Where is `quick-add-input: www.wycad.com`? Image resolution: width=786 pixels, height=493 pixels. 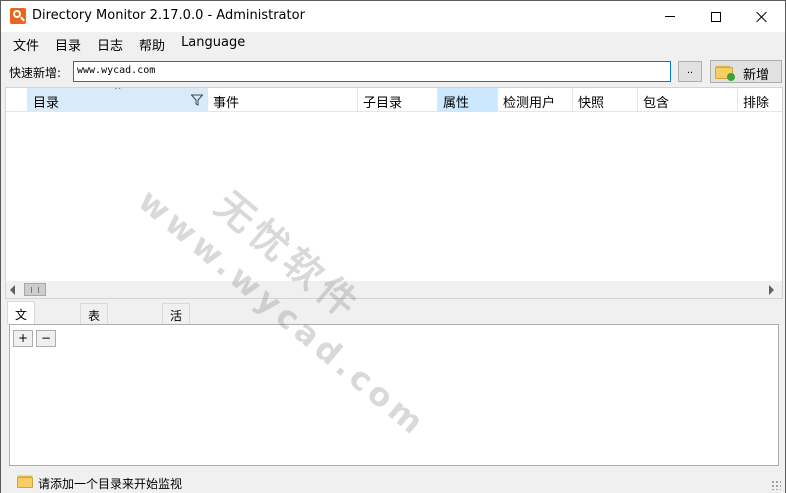
quick-add-input: www.wycad.com is located at coordinates (372, 71).